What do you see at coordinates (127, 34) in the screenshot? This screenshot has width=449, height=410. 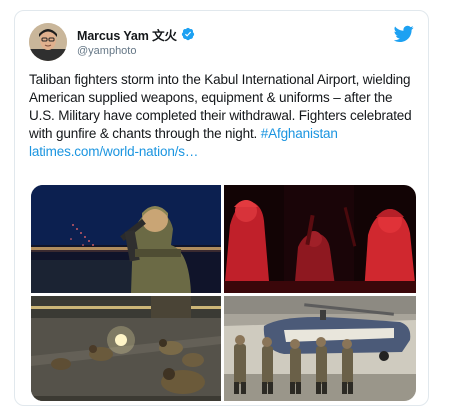 I see `display-name: Marcus Yam 文火` at bounding box center [127, 34].